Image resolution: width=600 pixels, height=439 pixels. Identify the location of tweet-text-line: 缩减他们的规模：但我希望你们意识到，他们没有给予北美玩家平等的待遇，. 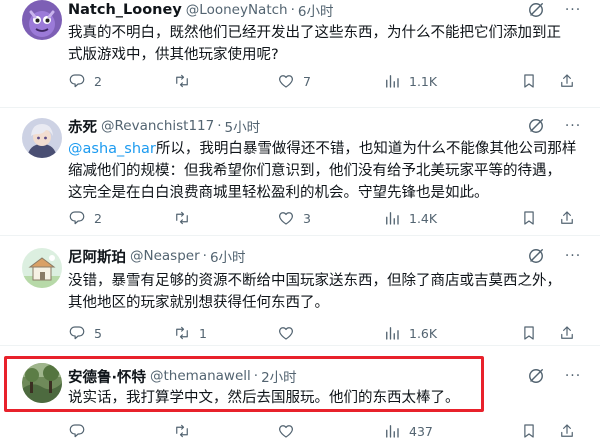
(314, 171).